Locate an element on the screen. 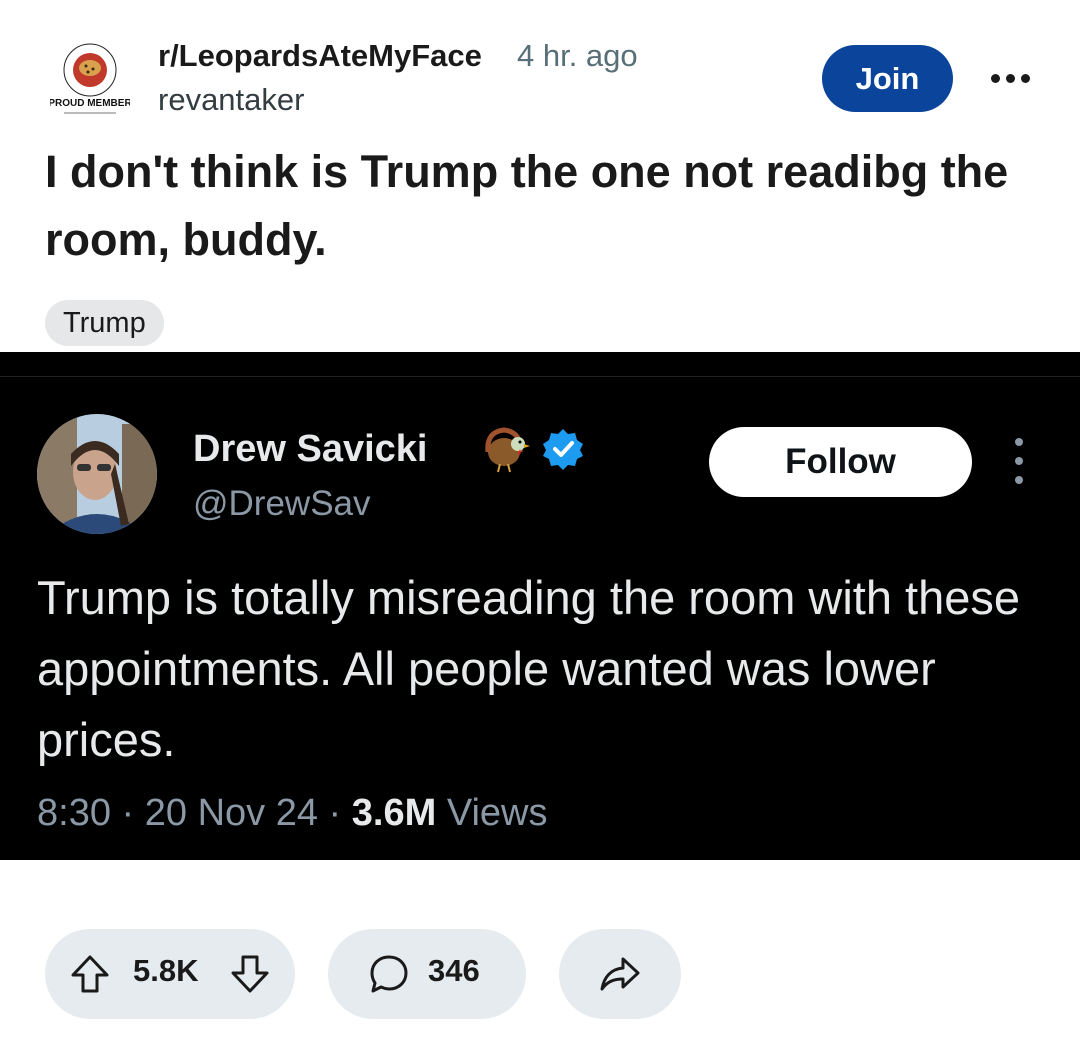 Image resolution: width=1080 pixels, height=1053 pixels. tweet-time: 8:30 is located at coordinates (74, 813).